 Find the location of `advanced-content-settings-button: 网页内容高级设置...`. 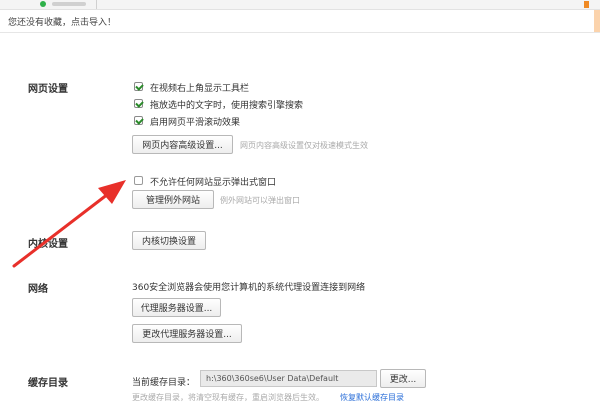

advanced-content-settings-button: 网页内容高级设置... is located at coordinates (182, 144).